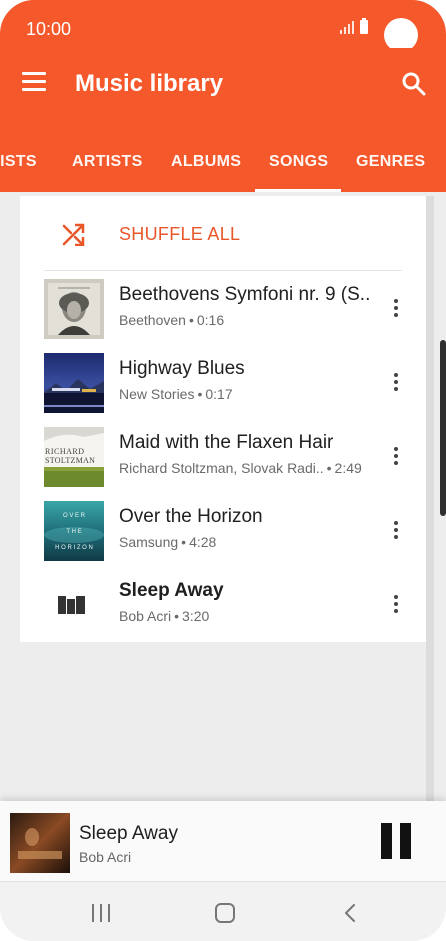 Image resolution: width=446 pixels, height=941 pixels. What do you see at coordinates (74, 309) in the screenshot?
I see `album-art-beethoven` at bounding box center [74, 309].